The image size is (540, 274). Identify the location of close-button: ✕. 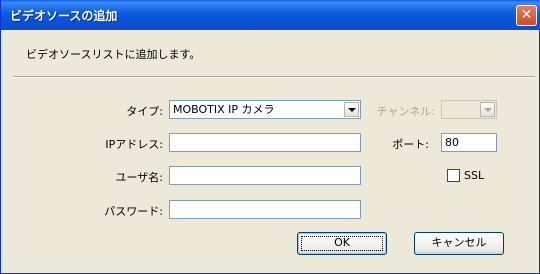
(526, 15).